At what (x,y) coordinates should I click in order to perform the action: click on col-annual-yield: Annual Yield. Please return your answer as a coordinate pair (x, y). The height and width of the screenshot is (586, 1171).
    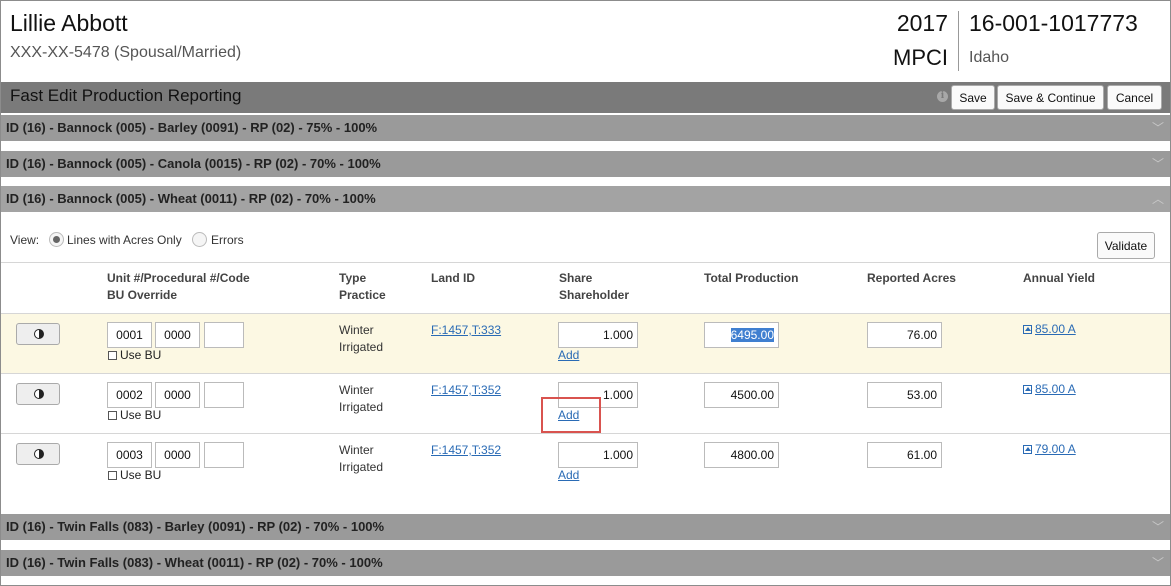
    Looking at the image, I should click on (1059, 278).